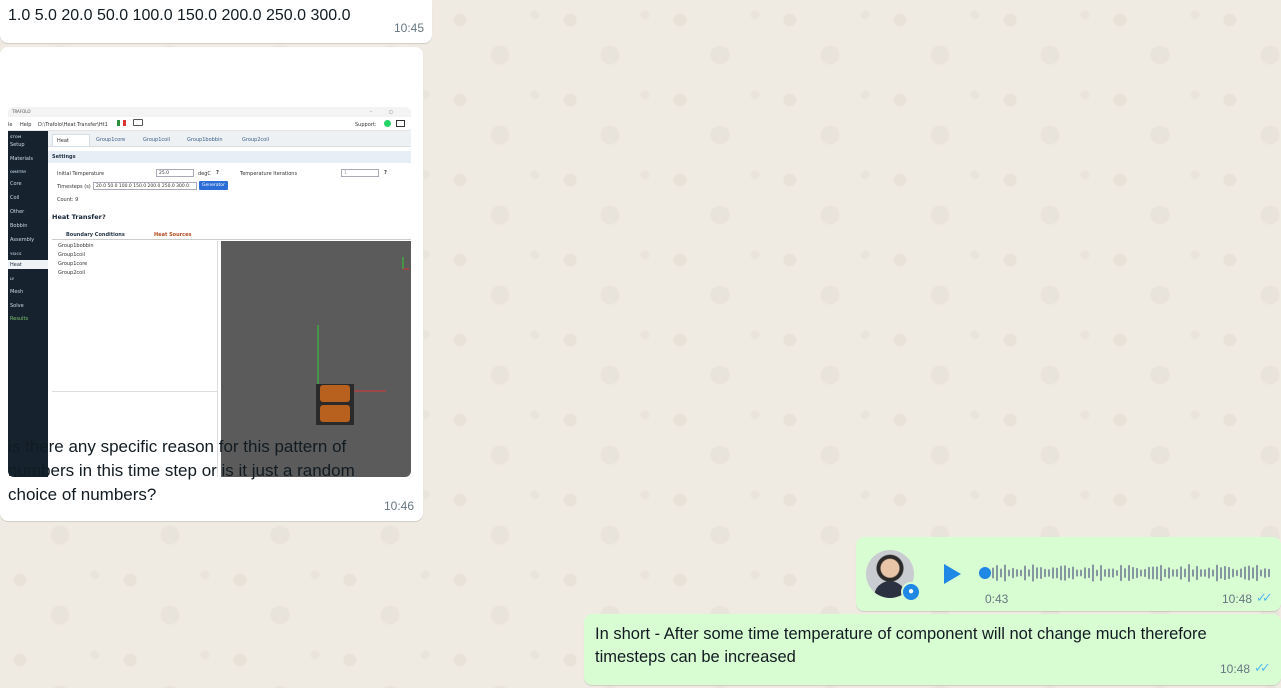  What do you see at coordinates (997, 599) in the screenshot?
I see `voice-duration: 0:43` at bounding box center [997, 599].